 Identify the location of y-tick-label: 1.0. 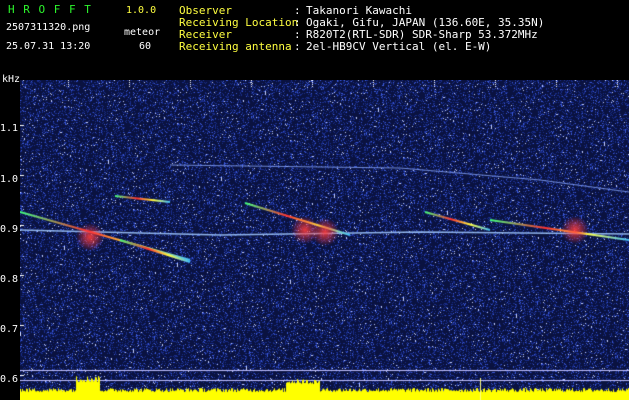
(9, 179).